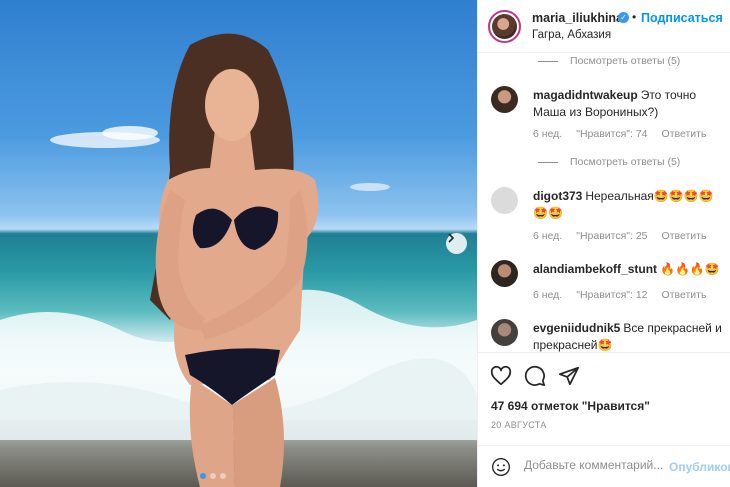 The width and height of the screenshot is (730, 487). I want to click on comment-username: alandiambekoff_stunt, so click(595, 269).